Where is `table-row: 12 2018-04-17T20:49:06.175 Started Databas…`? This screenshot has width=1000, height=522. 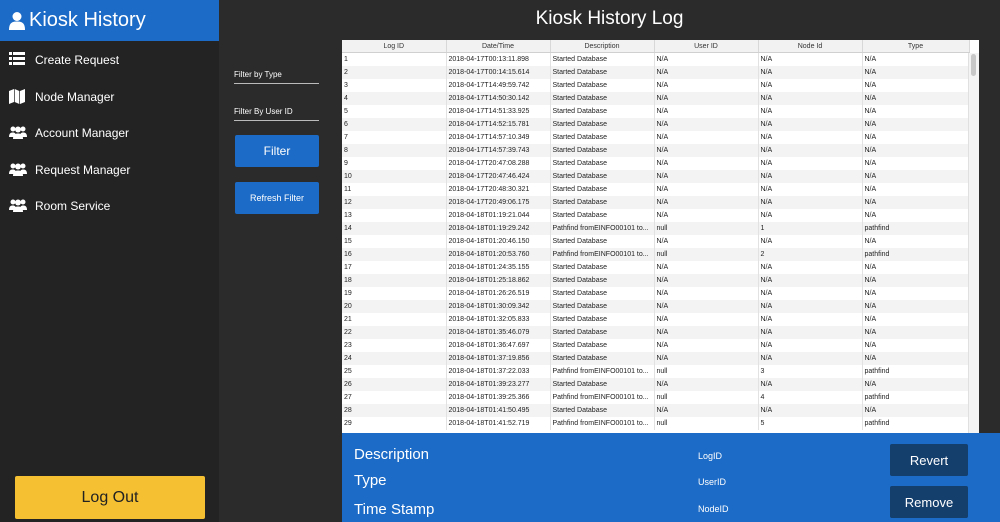 table-row: 12 2018-04-17T20:49:06.175 Started Databas… is located at coordinates (656, 202).